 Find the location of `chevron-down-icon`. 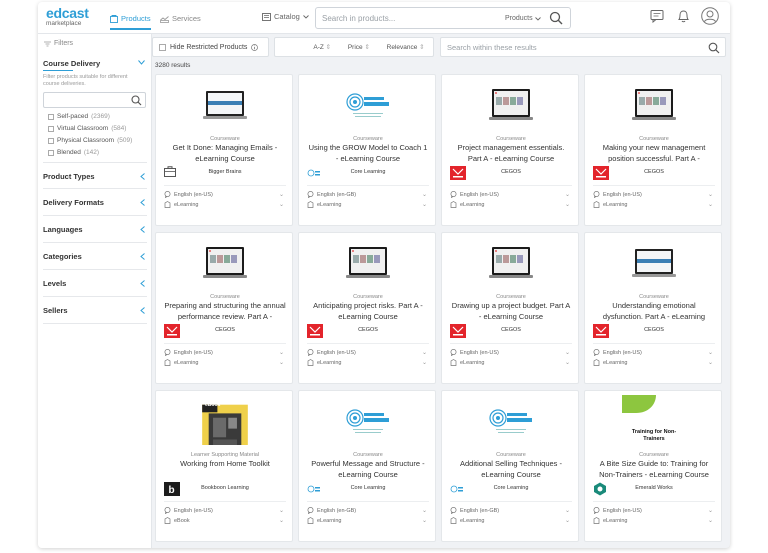

chevron-down-icon is located at coordinates (141, 62).